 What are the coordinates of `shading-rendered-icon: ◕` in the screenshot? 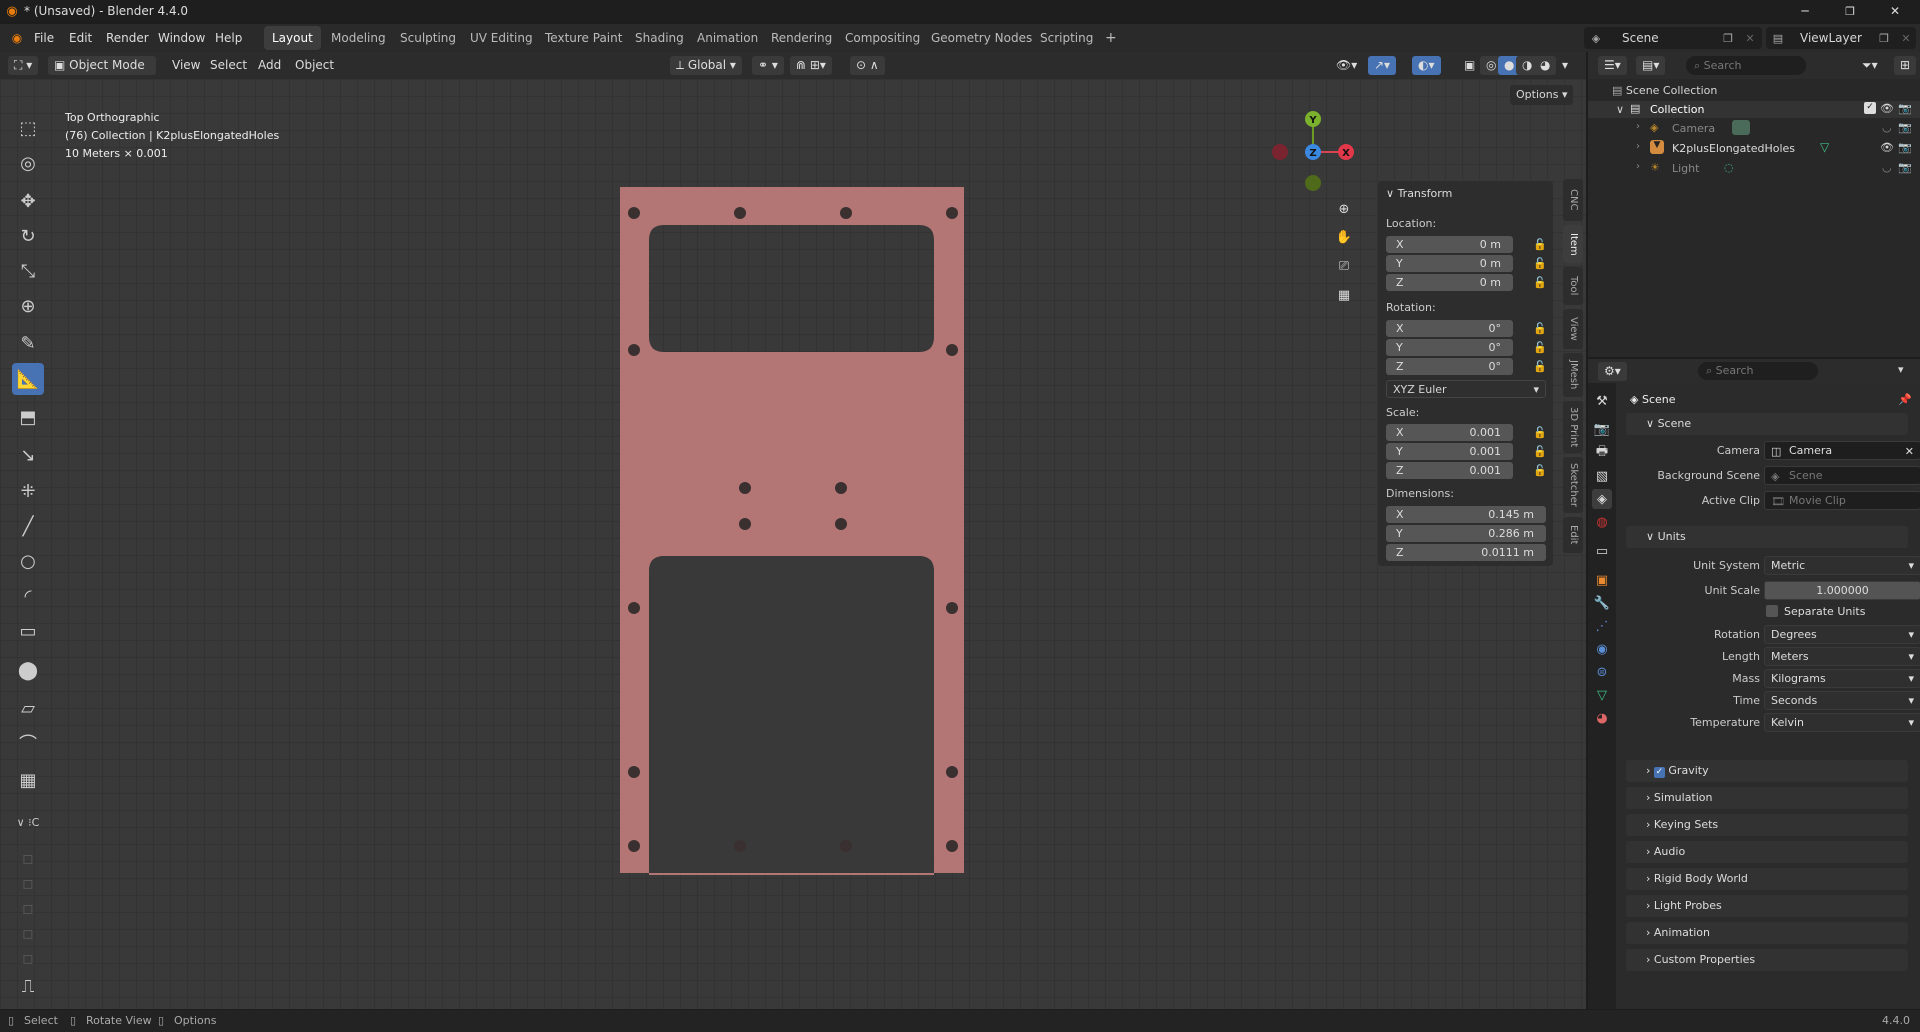 It's located at (1545, 65).